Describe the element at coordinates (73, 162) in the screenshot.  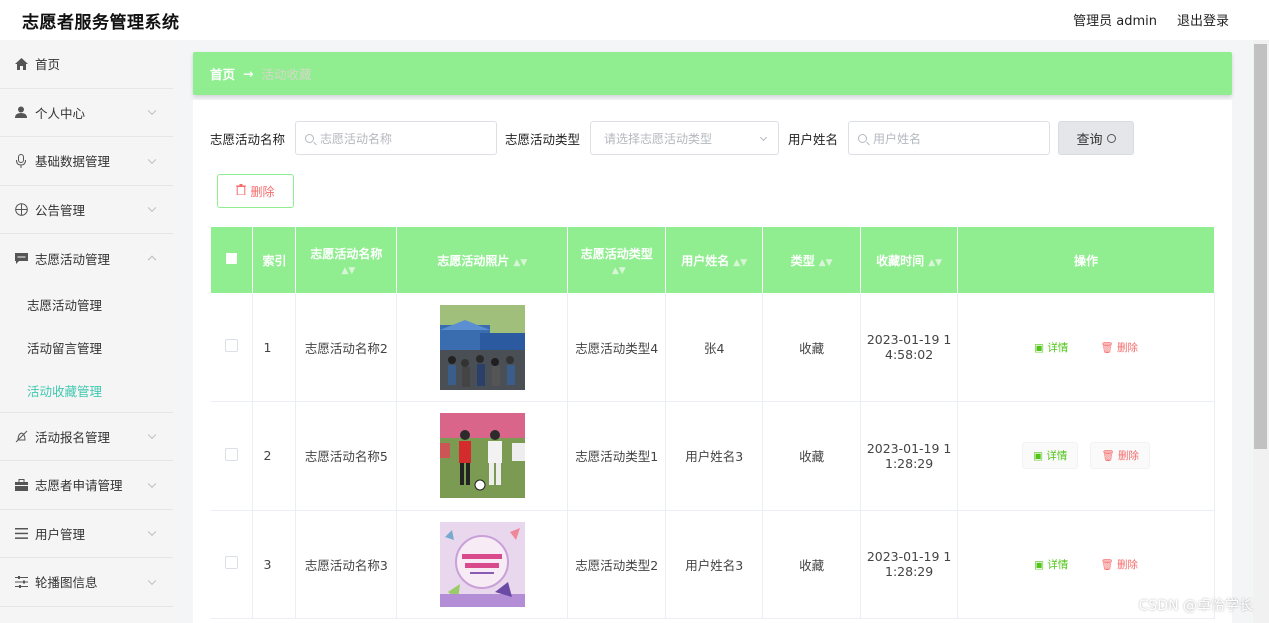
I see `sidebar-item-label: 基础数据管理` at that location.